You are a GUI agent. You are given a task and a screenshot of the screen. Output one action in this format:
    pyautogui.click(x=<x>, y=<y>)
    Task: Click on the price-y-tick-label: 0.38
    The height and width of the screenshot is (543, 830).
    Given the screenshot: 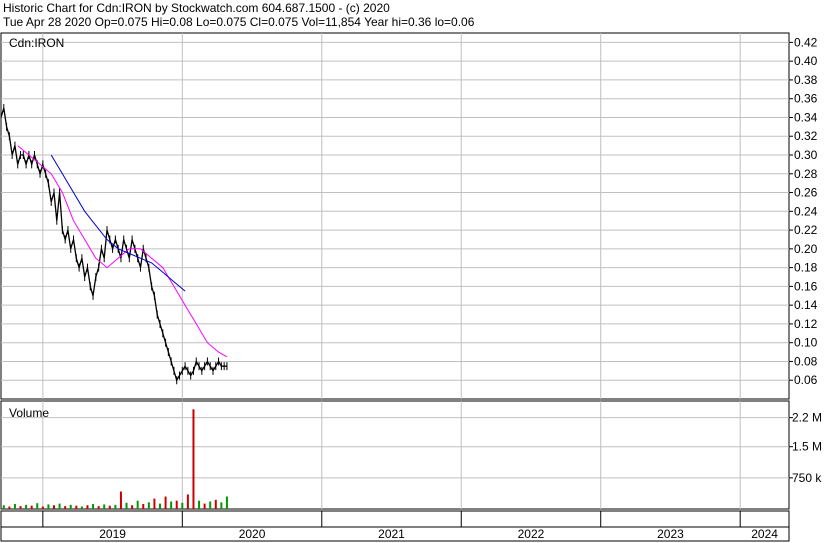 What is the action you would take?
    pyautogui.click(x=806, y=80)
    